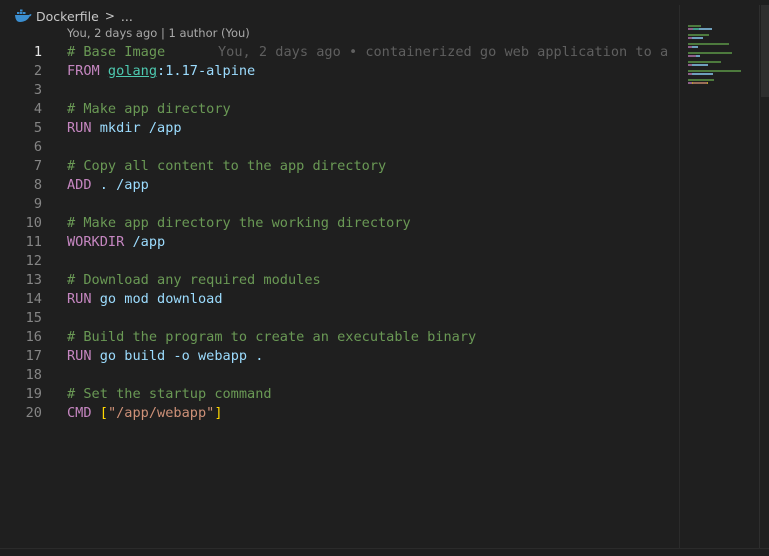  Describe the element at coordinates (33, 356) in the screenshot. I see `line-number: 17` at that location.